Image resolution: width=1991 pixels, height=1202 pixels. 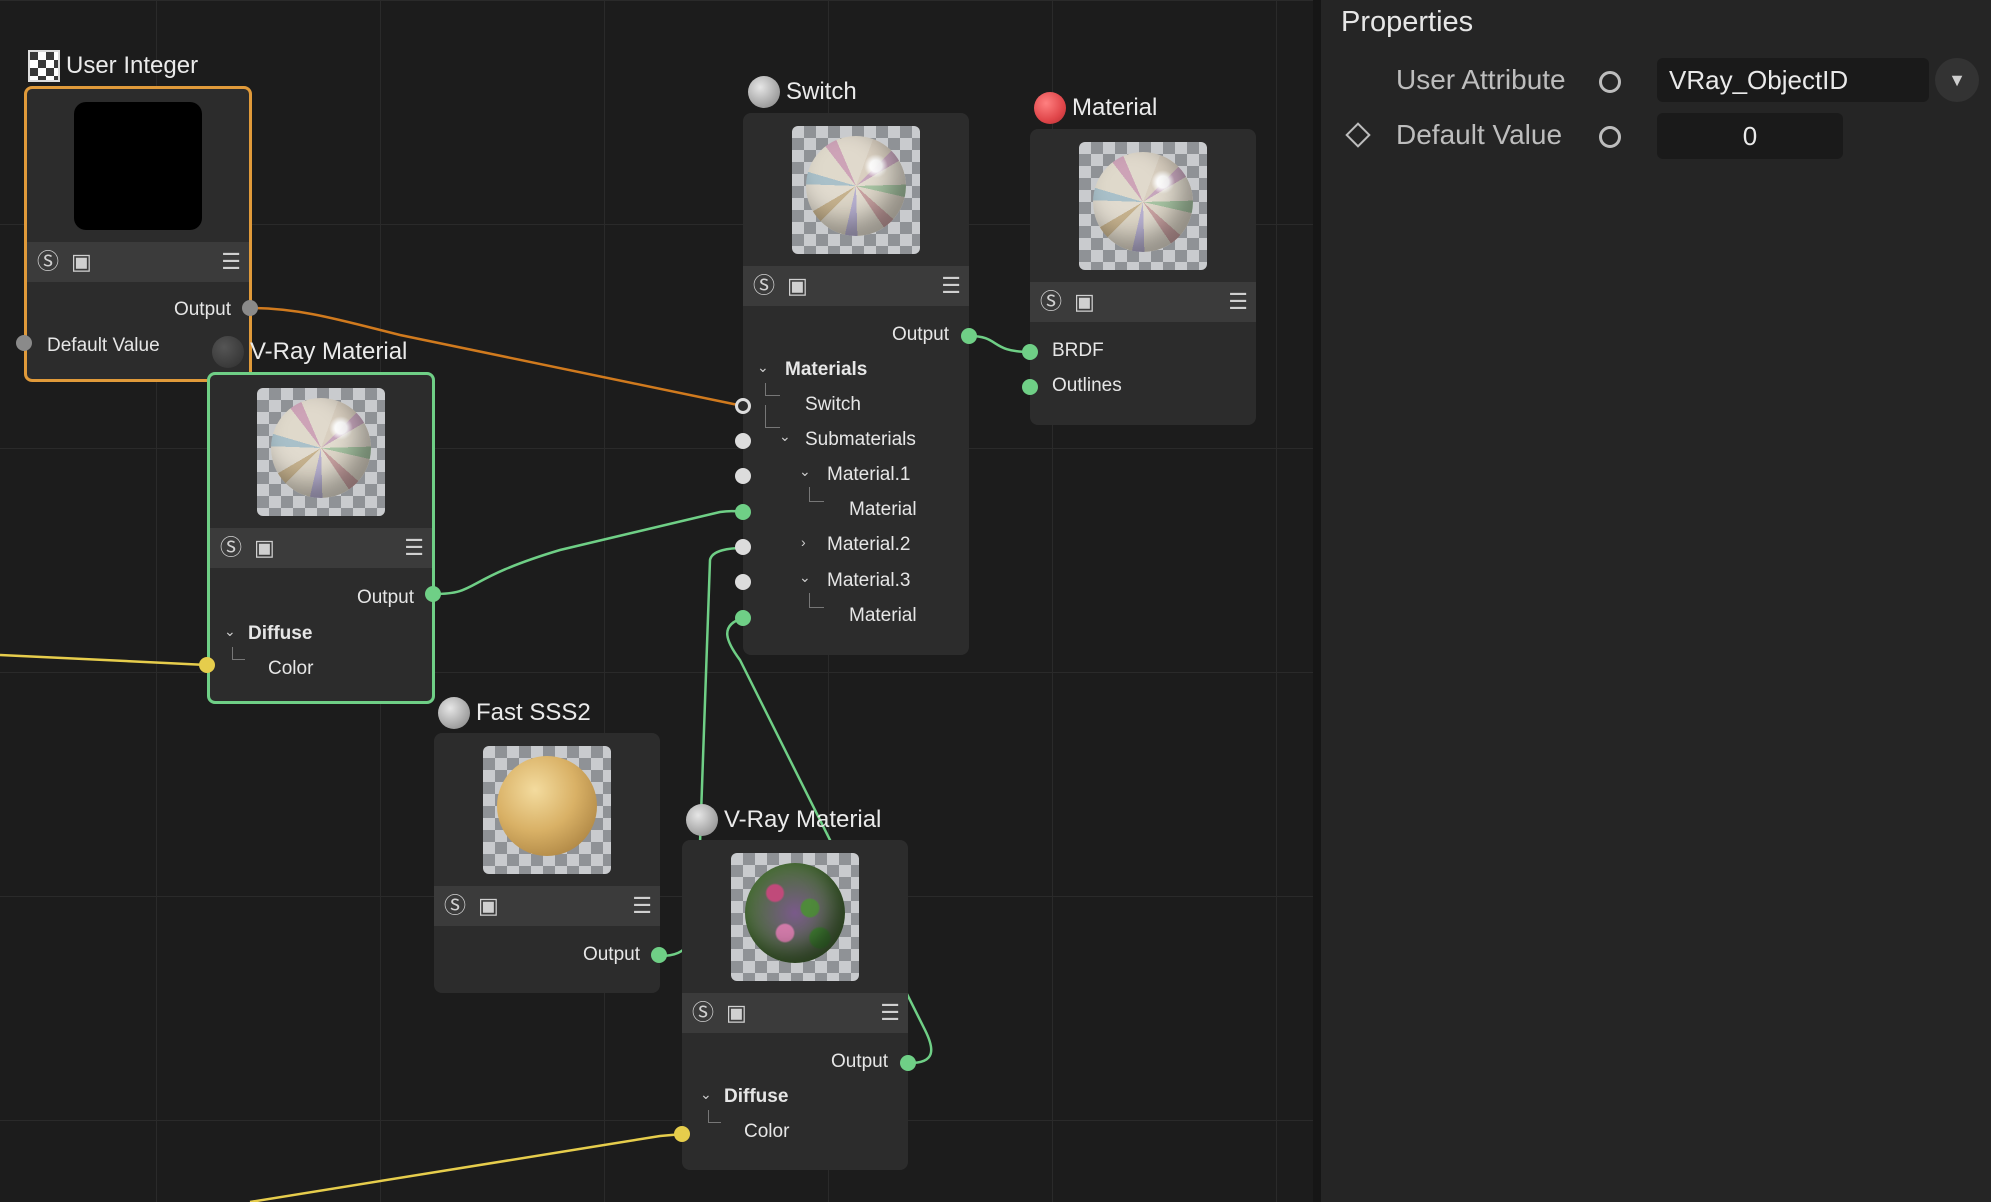 I want to click on switch-material1-label: Material.1, so click(x=868, y=475).